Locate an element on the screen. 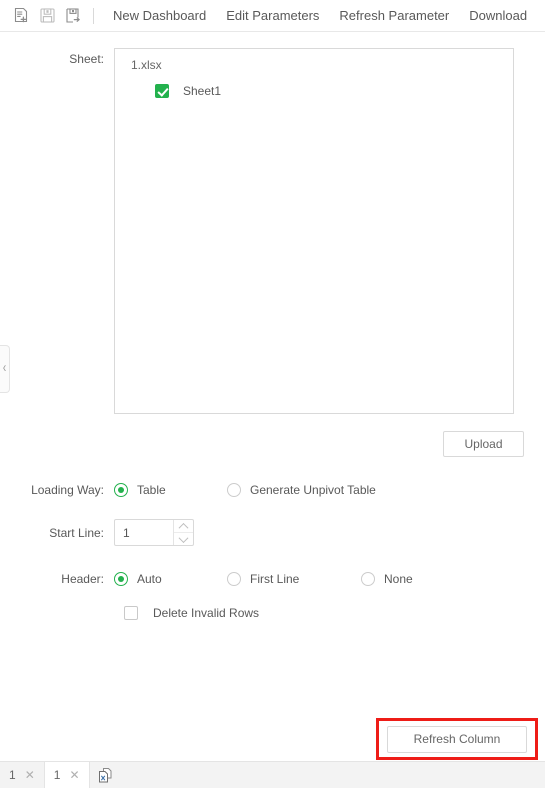  header-label: Header: is located at coordinates (82, 579).